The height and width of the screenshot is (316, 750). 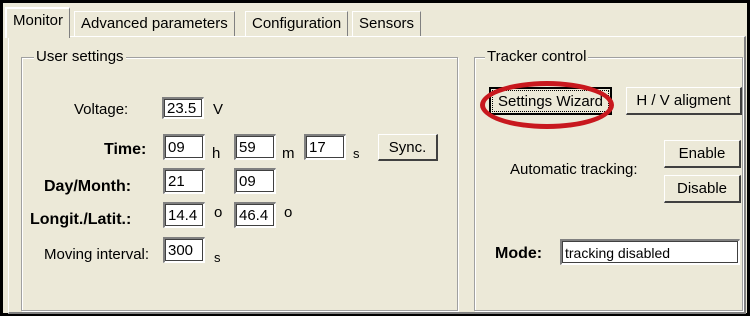 What do you see at coordinates (650, 252) in the screenshot?
I see `mode-field` at bounding box center [650, 252].